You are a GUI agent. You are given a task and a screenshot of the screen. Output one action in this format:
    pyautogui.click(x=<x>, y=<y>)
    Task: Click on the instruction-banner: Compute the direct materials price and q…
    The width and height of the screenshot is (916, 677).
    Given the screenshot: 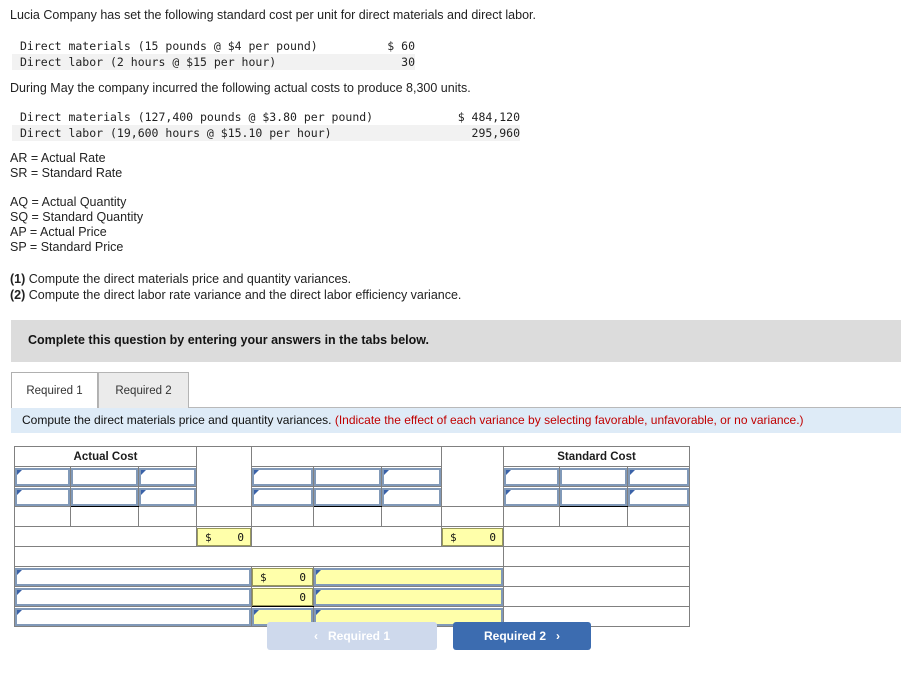 What is the action you would take?
    pyautogui.click(x=456, y=420)
    